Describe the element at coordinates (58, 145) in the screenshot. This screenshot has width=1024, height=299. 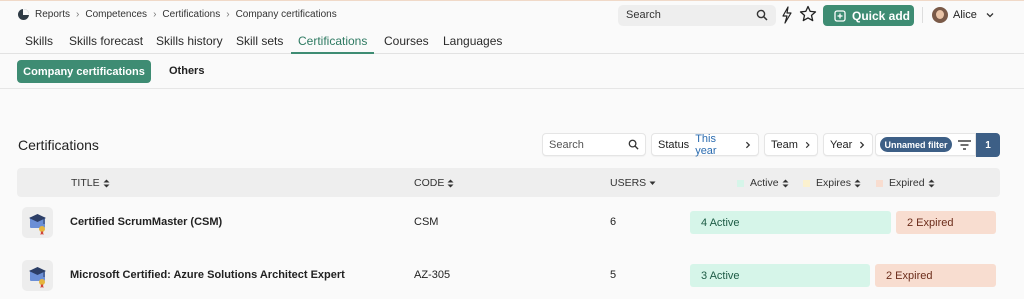
I see `section-title: Certifications` at that location.